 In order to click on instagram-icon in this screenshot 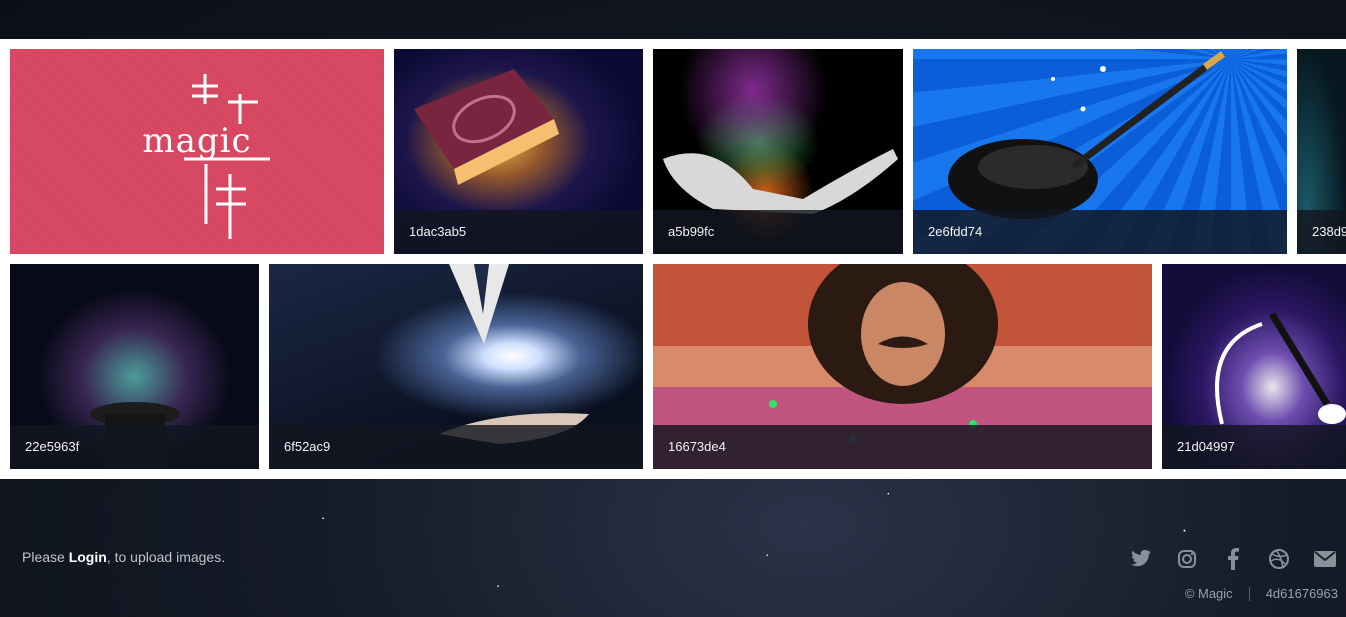, I will do `click(1187, 559)`.